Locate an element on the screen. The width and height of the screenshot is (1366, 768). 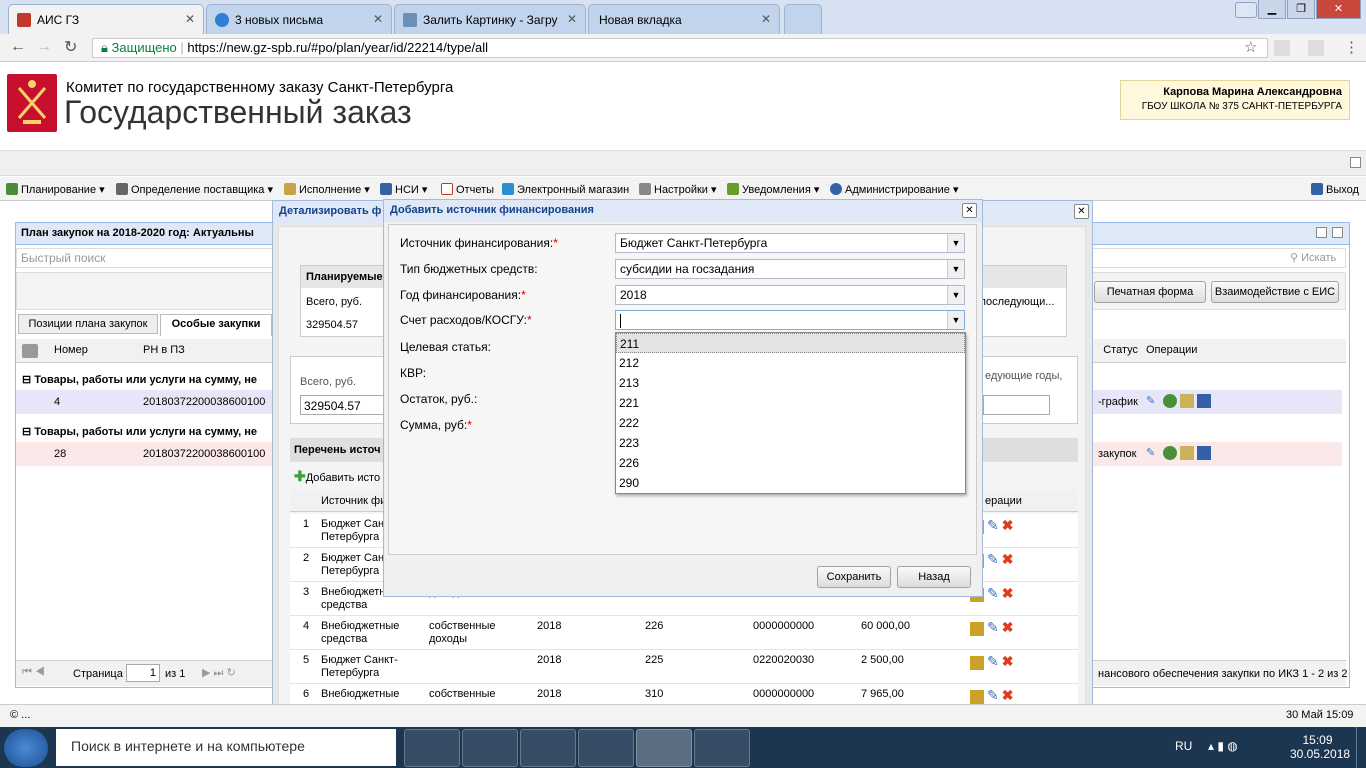
menu-eshop: Электронный магазин is located at coordinates (565, 189).